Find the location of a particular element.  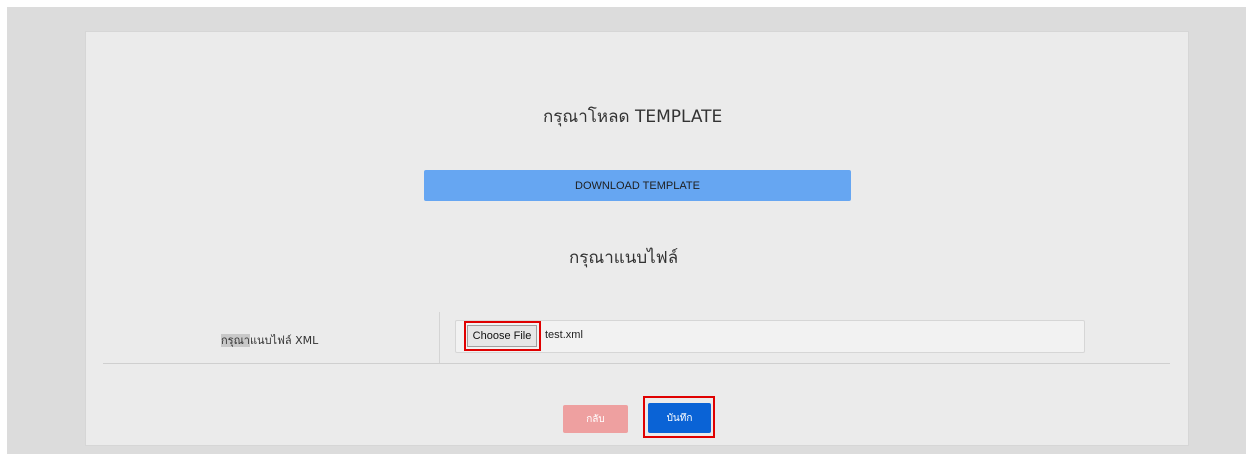

choose-file-button: Choose File is located at coordinates (502, 336).